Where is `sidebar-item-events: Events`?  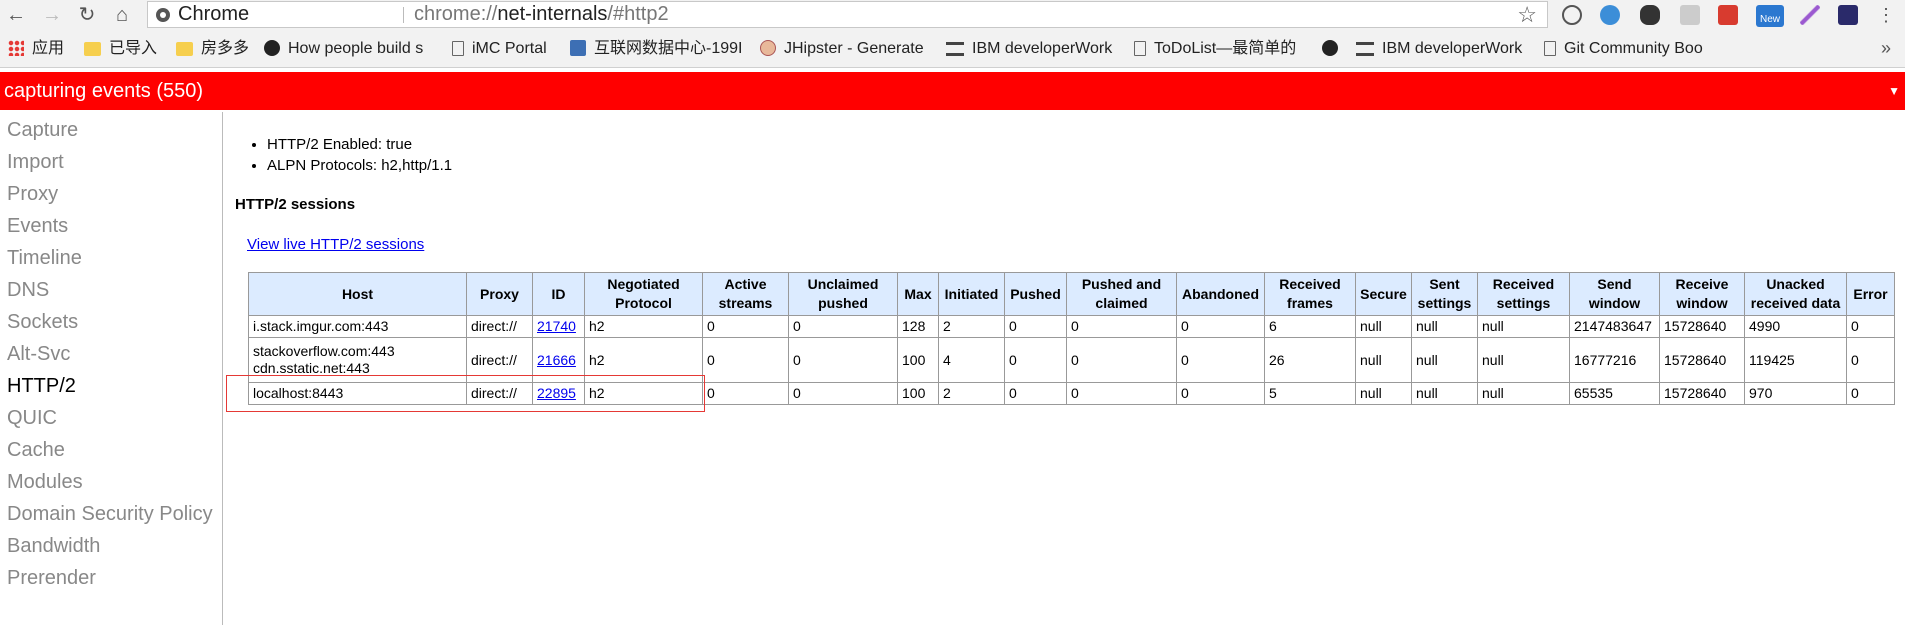 sidebar-item-events: Events is located at coordinates (37, 226).